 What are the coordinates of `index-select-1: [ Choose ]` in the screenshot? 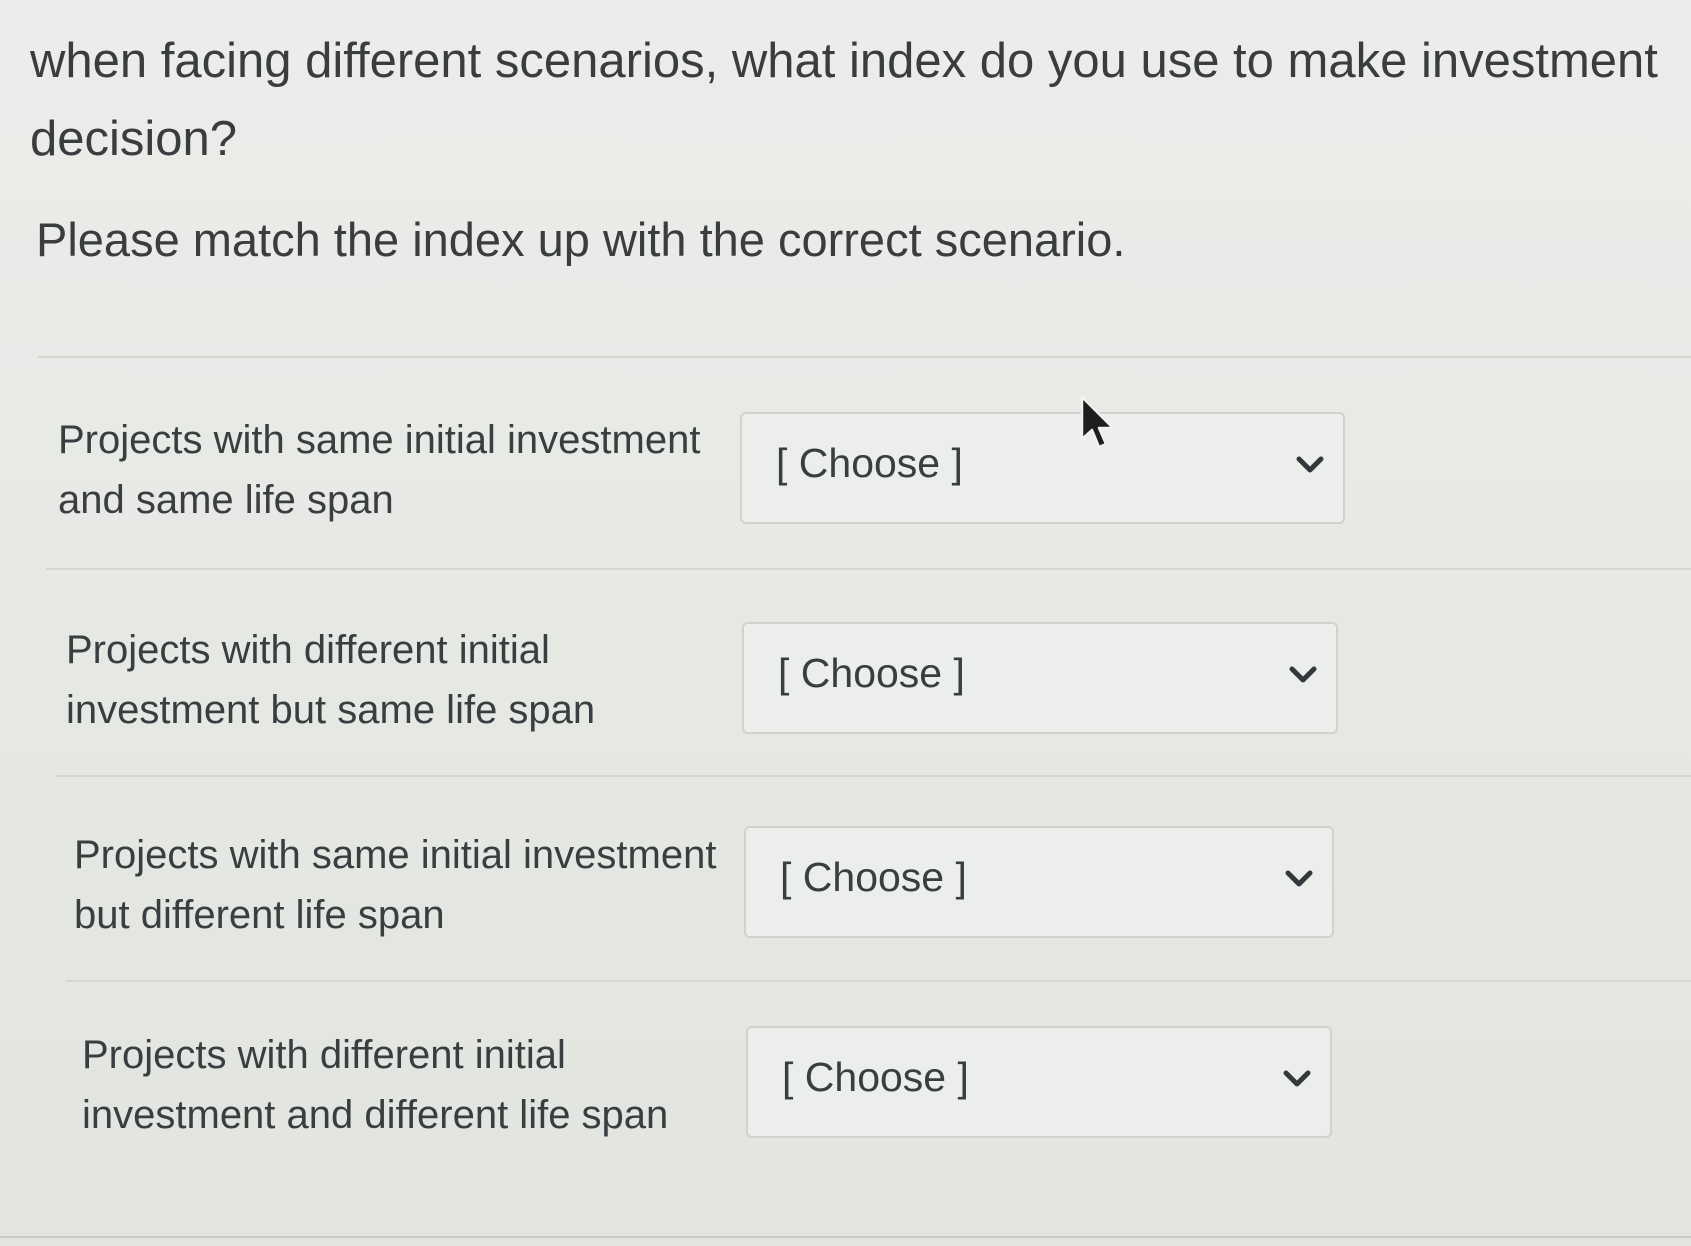 It's located at (1042, 468).